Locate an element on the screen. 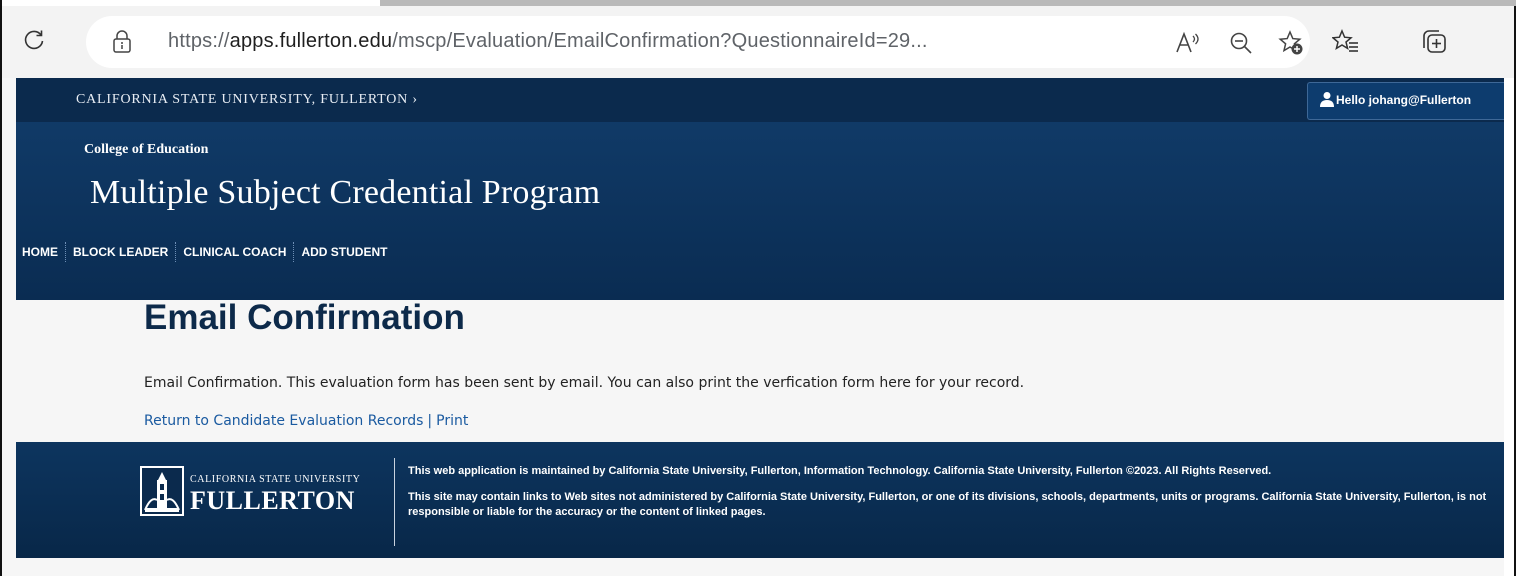 Image resolution: width=1516 pixels, height=576 pixels. footer-divider is located at coordinates (394, 502).